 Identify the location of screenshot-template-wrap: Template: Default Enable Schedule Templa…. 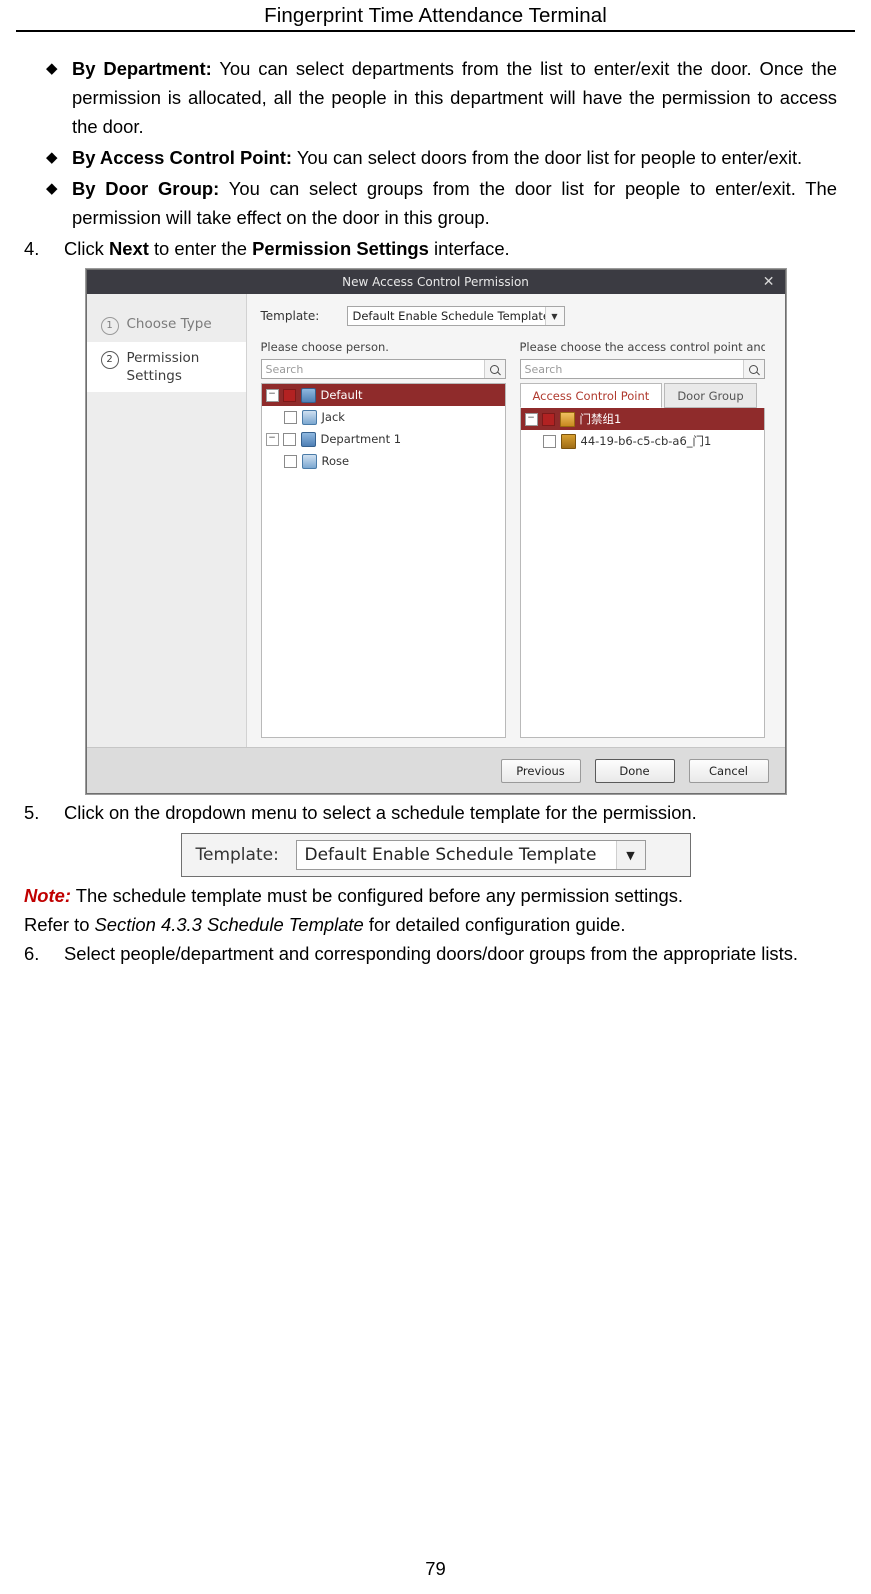
(435, 855).